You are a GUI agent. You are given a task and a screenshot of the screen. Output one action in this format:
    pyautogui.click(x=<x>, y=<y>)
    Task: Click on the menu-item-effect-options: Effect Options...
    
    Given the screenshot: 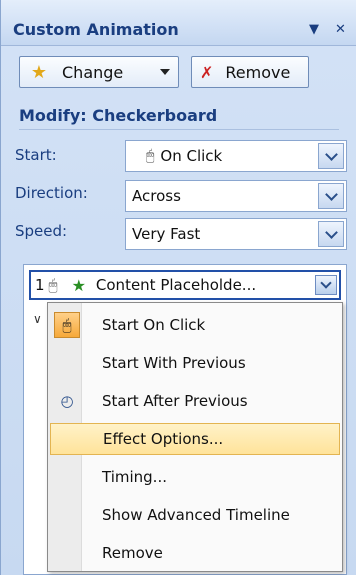 What is the action you would take?
    pyautogui.click(x=195, y=439)
    